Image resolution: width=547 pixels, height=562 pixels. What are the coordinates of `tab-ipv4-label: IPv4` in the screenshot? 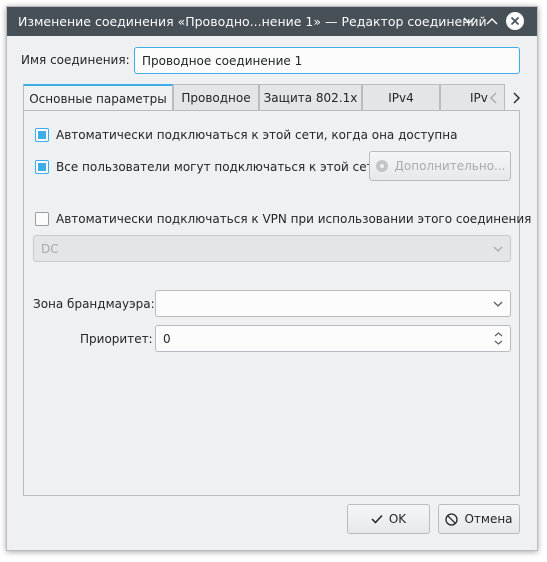 It's located at (401, 98).